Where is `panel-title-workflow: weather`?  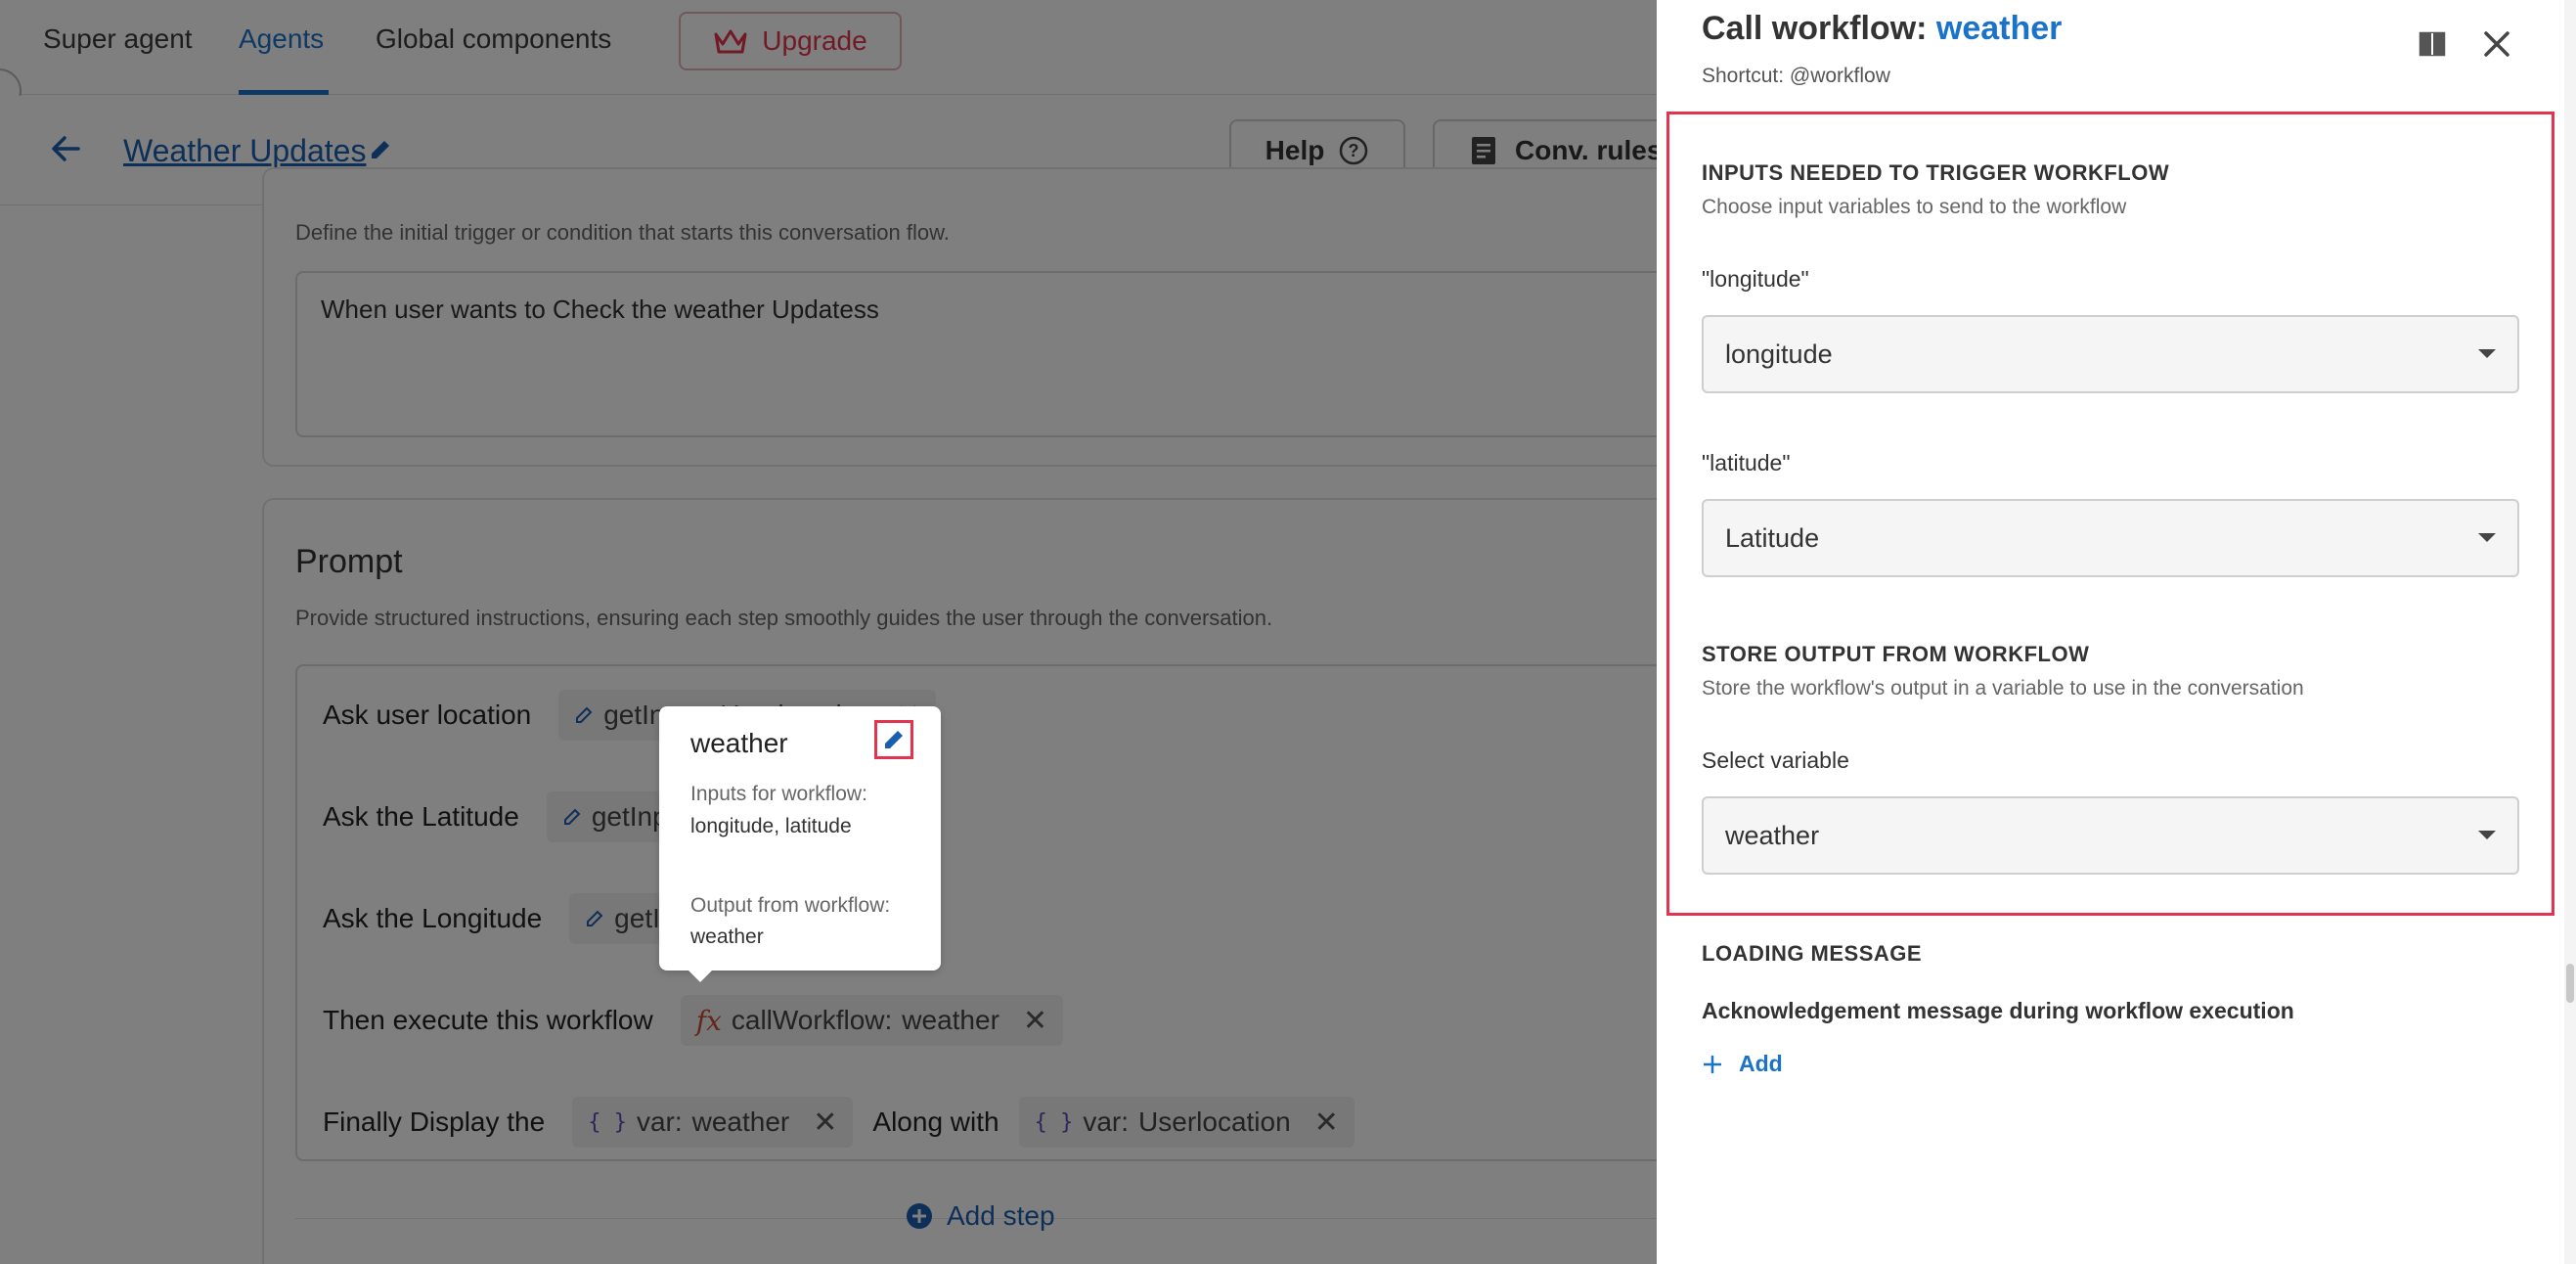 panel-title-workflow: weather is located at coordinates (1999, 28).